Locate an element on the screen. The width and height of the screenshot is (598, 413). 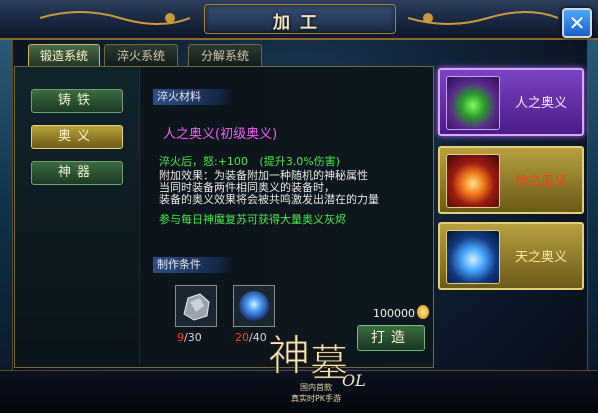
coin-icon is located at coordinates (423, 312).